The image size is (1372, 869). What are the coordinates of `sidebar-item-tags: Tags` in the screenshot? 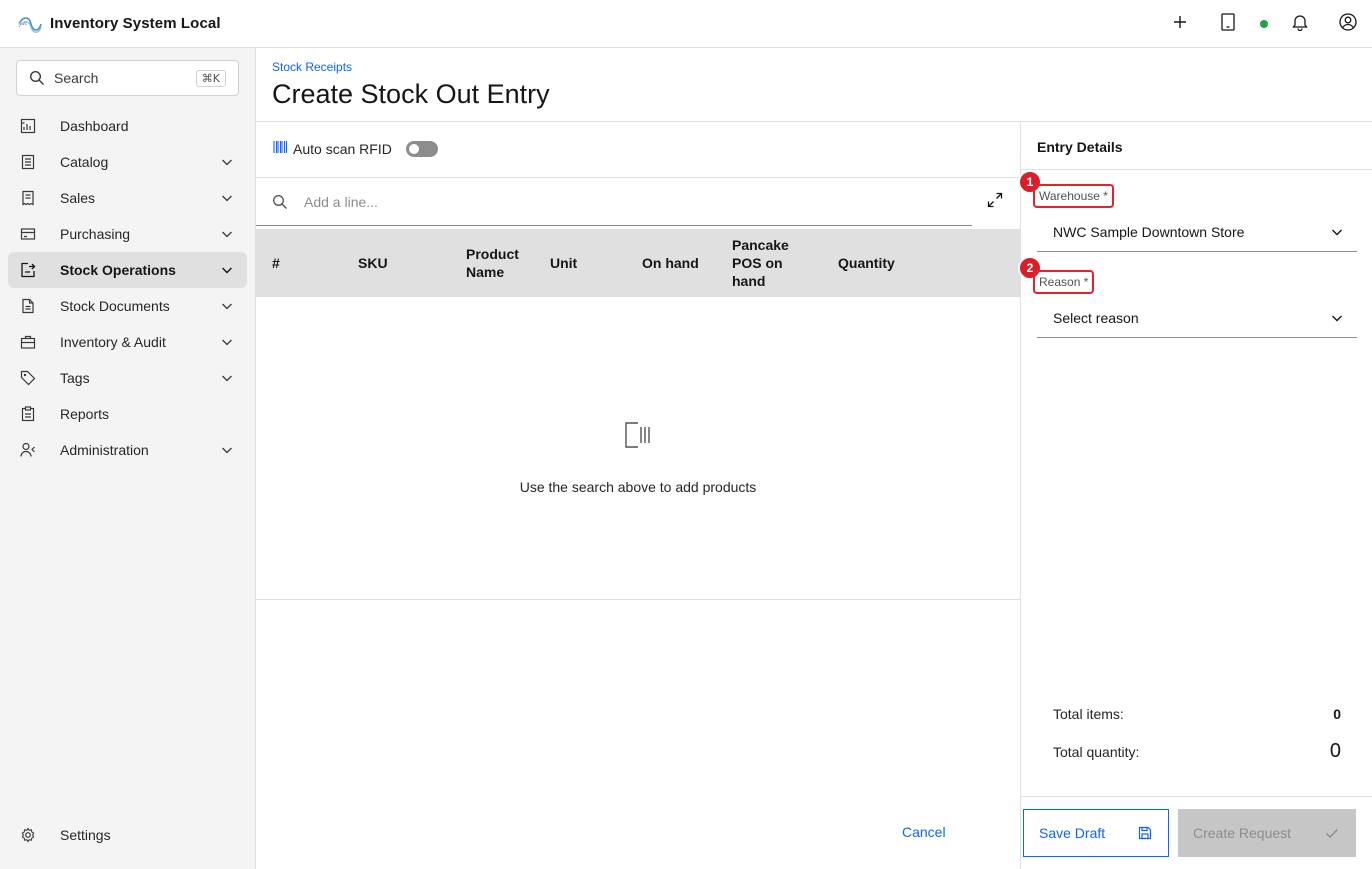 It's located at (128, 378).